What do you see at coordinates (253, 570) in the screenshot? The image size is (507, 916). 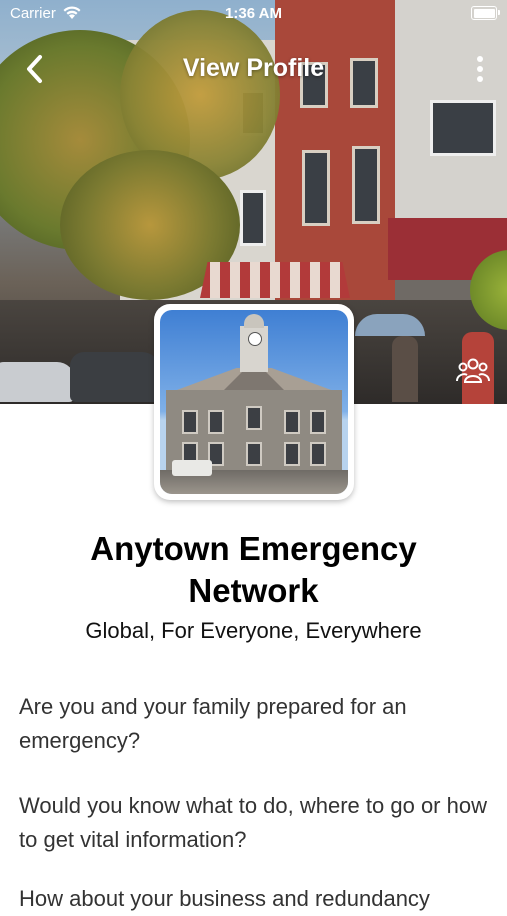 I see `profile-name: Anytown Emergency Network` at bounding box center [253, 570].